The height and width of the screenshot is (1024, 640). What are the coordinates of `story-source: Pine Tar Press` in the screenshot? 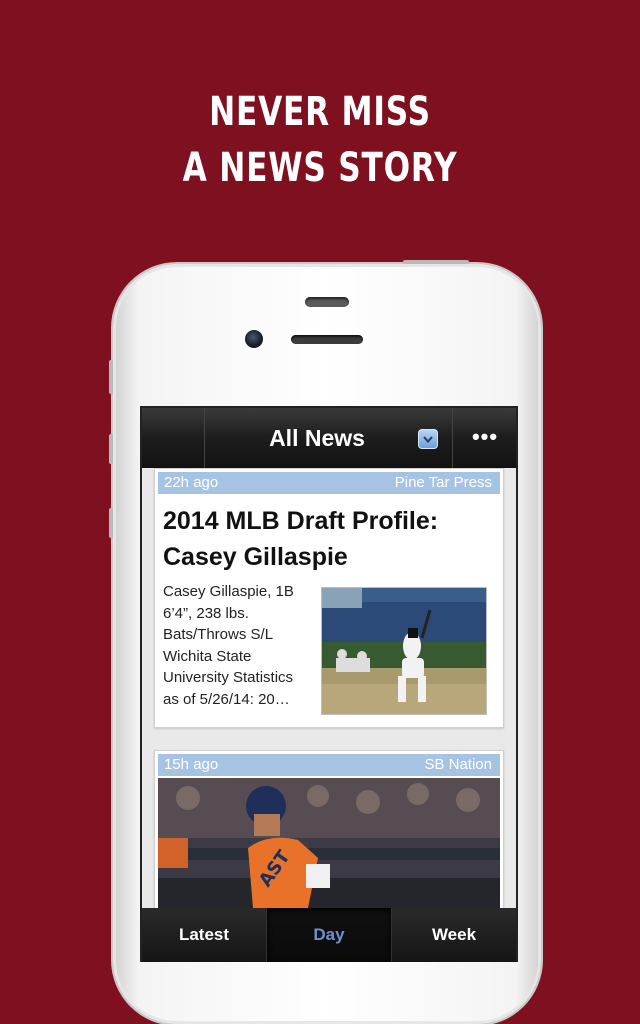 It's located at (443, 483).